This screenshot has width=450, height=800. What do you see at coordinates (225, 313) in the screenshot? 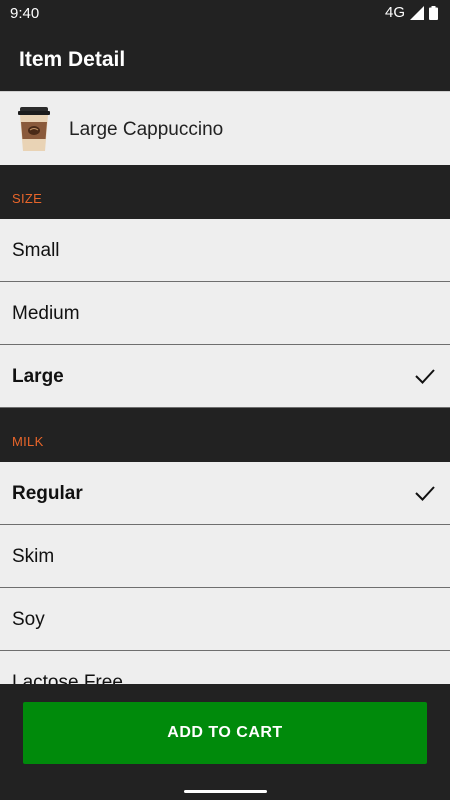
I see `option-row-medium: Medium` at bounding box center [225, 313].